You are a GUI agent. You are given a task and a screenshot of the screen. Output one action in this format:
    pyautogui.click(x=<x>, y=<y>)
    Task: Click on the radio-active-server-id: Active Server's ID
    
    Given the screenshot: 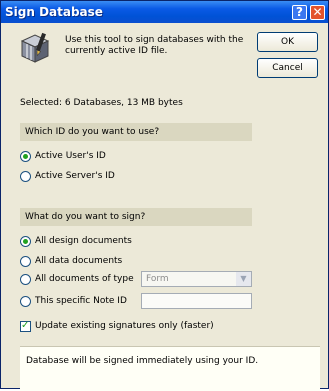 What is the action you would take?
    pyautogui.click(x=67, y=176)
    